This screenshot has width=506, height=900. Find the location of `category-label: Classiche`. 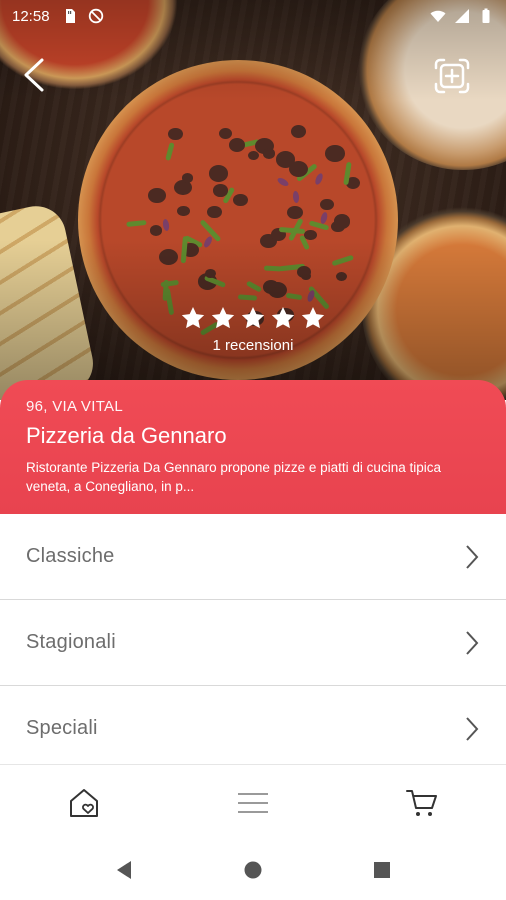

category-label: Classiche is located at coordinates (70, 556).